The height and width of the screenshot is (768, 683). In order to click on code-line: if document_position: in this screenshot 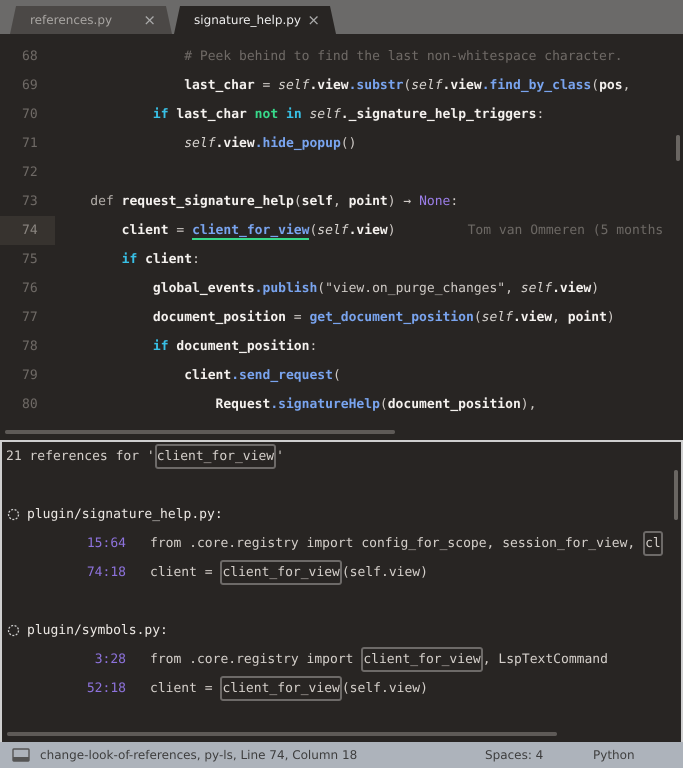, I will do `click(235, 346)`.